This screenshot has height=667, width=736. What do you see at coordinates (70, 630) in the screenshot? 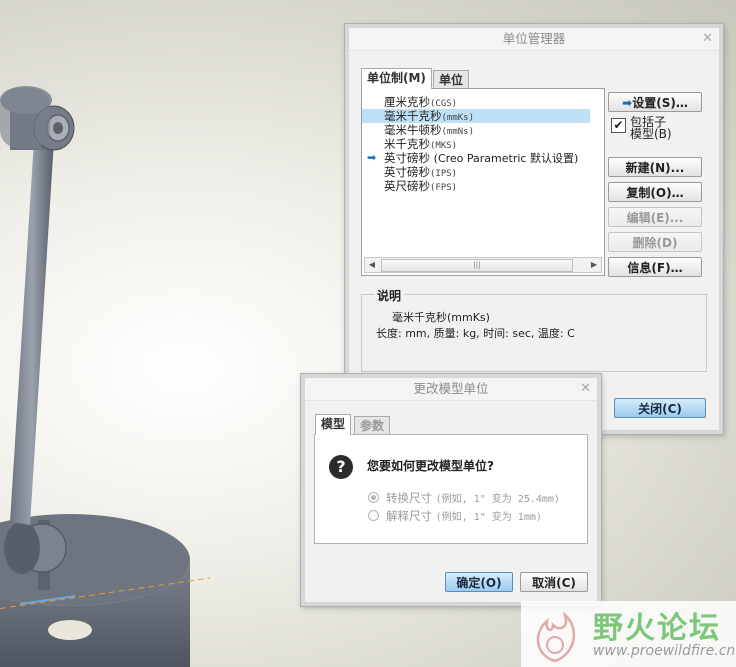
I see `base-hole` at bounding box center [70, 630].